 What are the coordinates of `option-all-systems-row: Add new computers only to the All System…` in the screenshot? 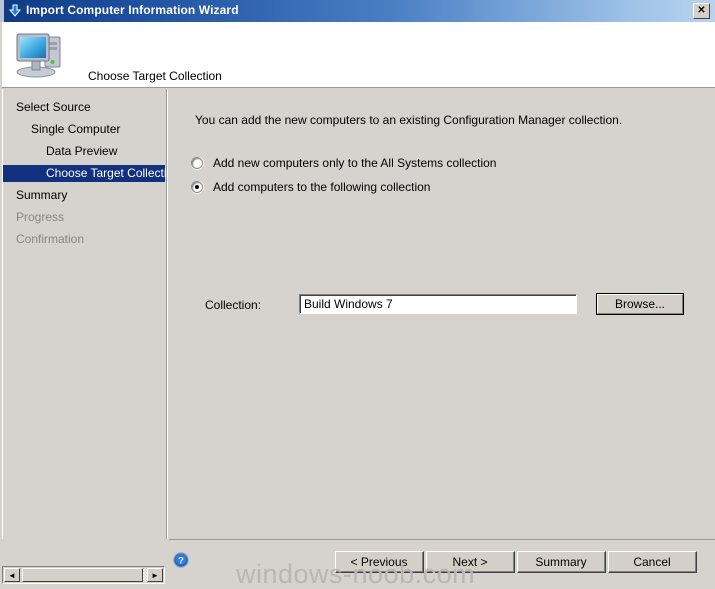 It's located at (343, 163).